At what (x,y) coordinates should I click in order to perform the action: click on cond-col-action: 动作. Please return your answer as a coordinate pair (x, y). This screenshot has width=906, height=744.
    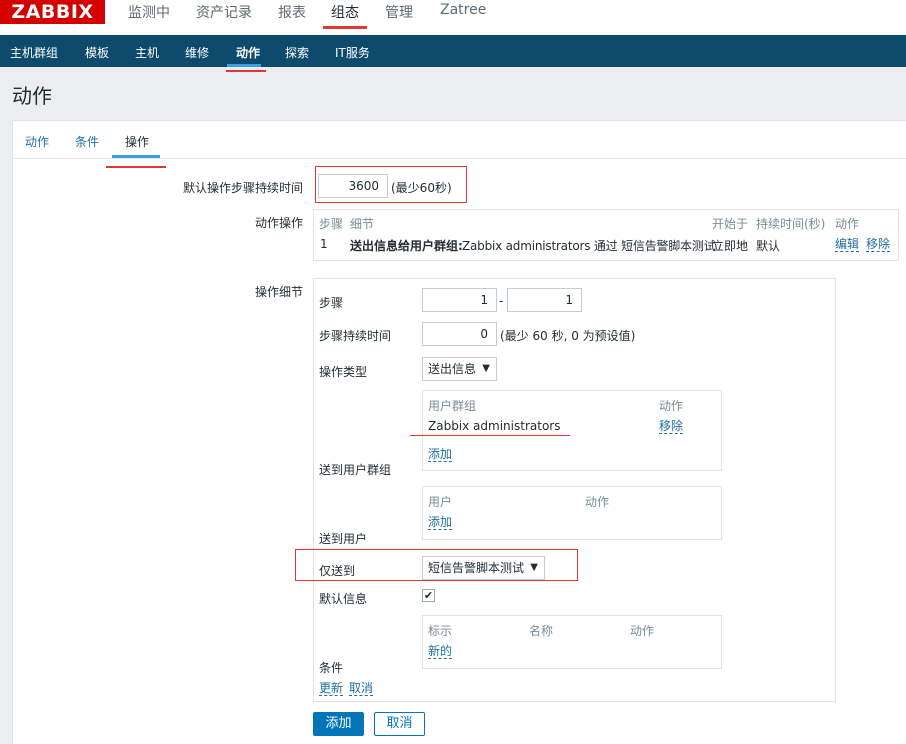
    Looking at the image, I should click on (642, 631).